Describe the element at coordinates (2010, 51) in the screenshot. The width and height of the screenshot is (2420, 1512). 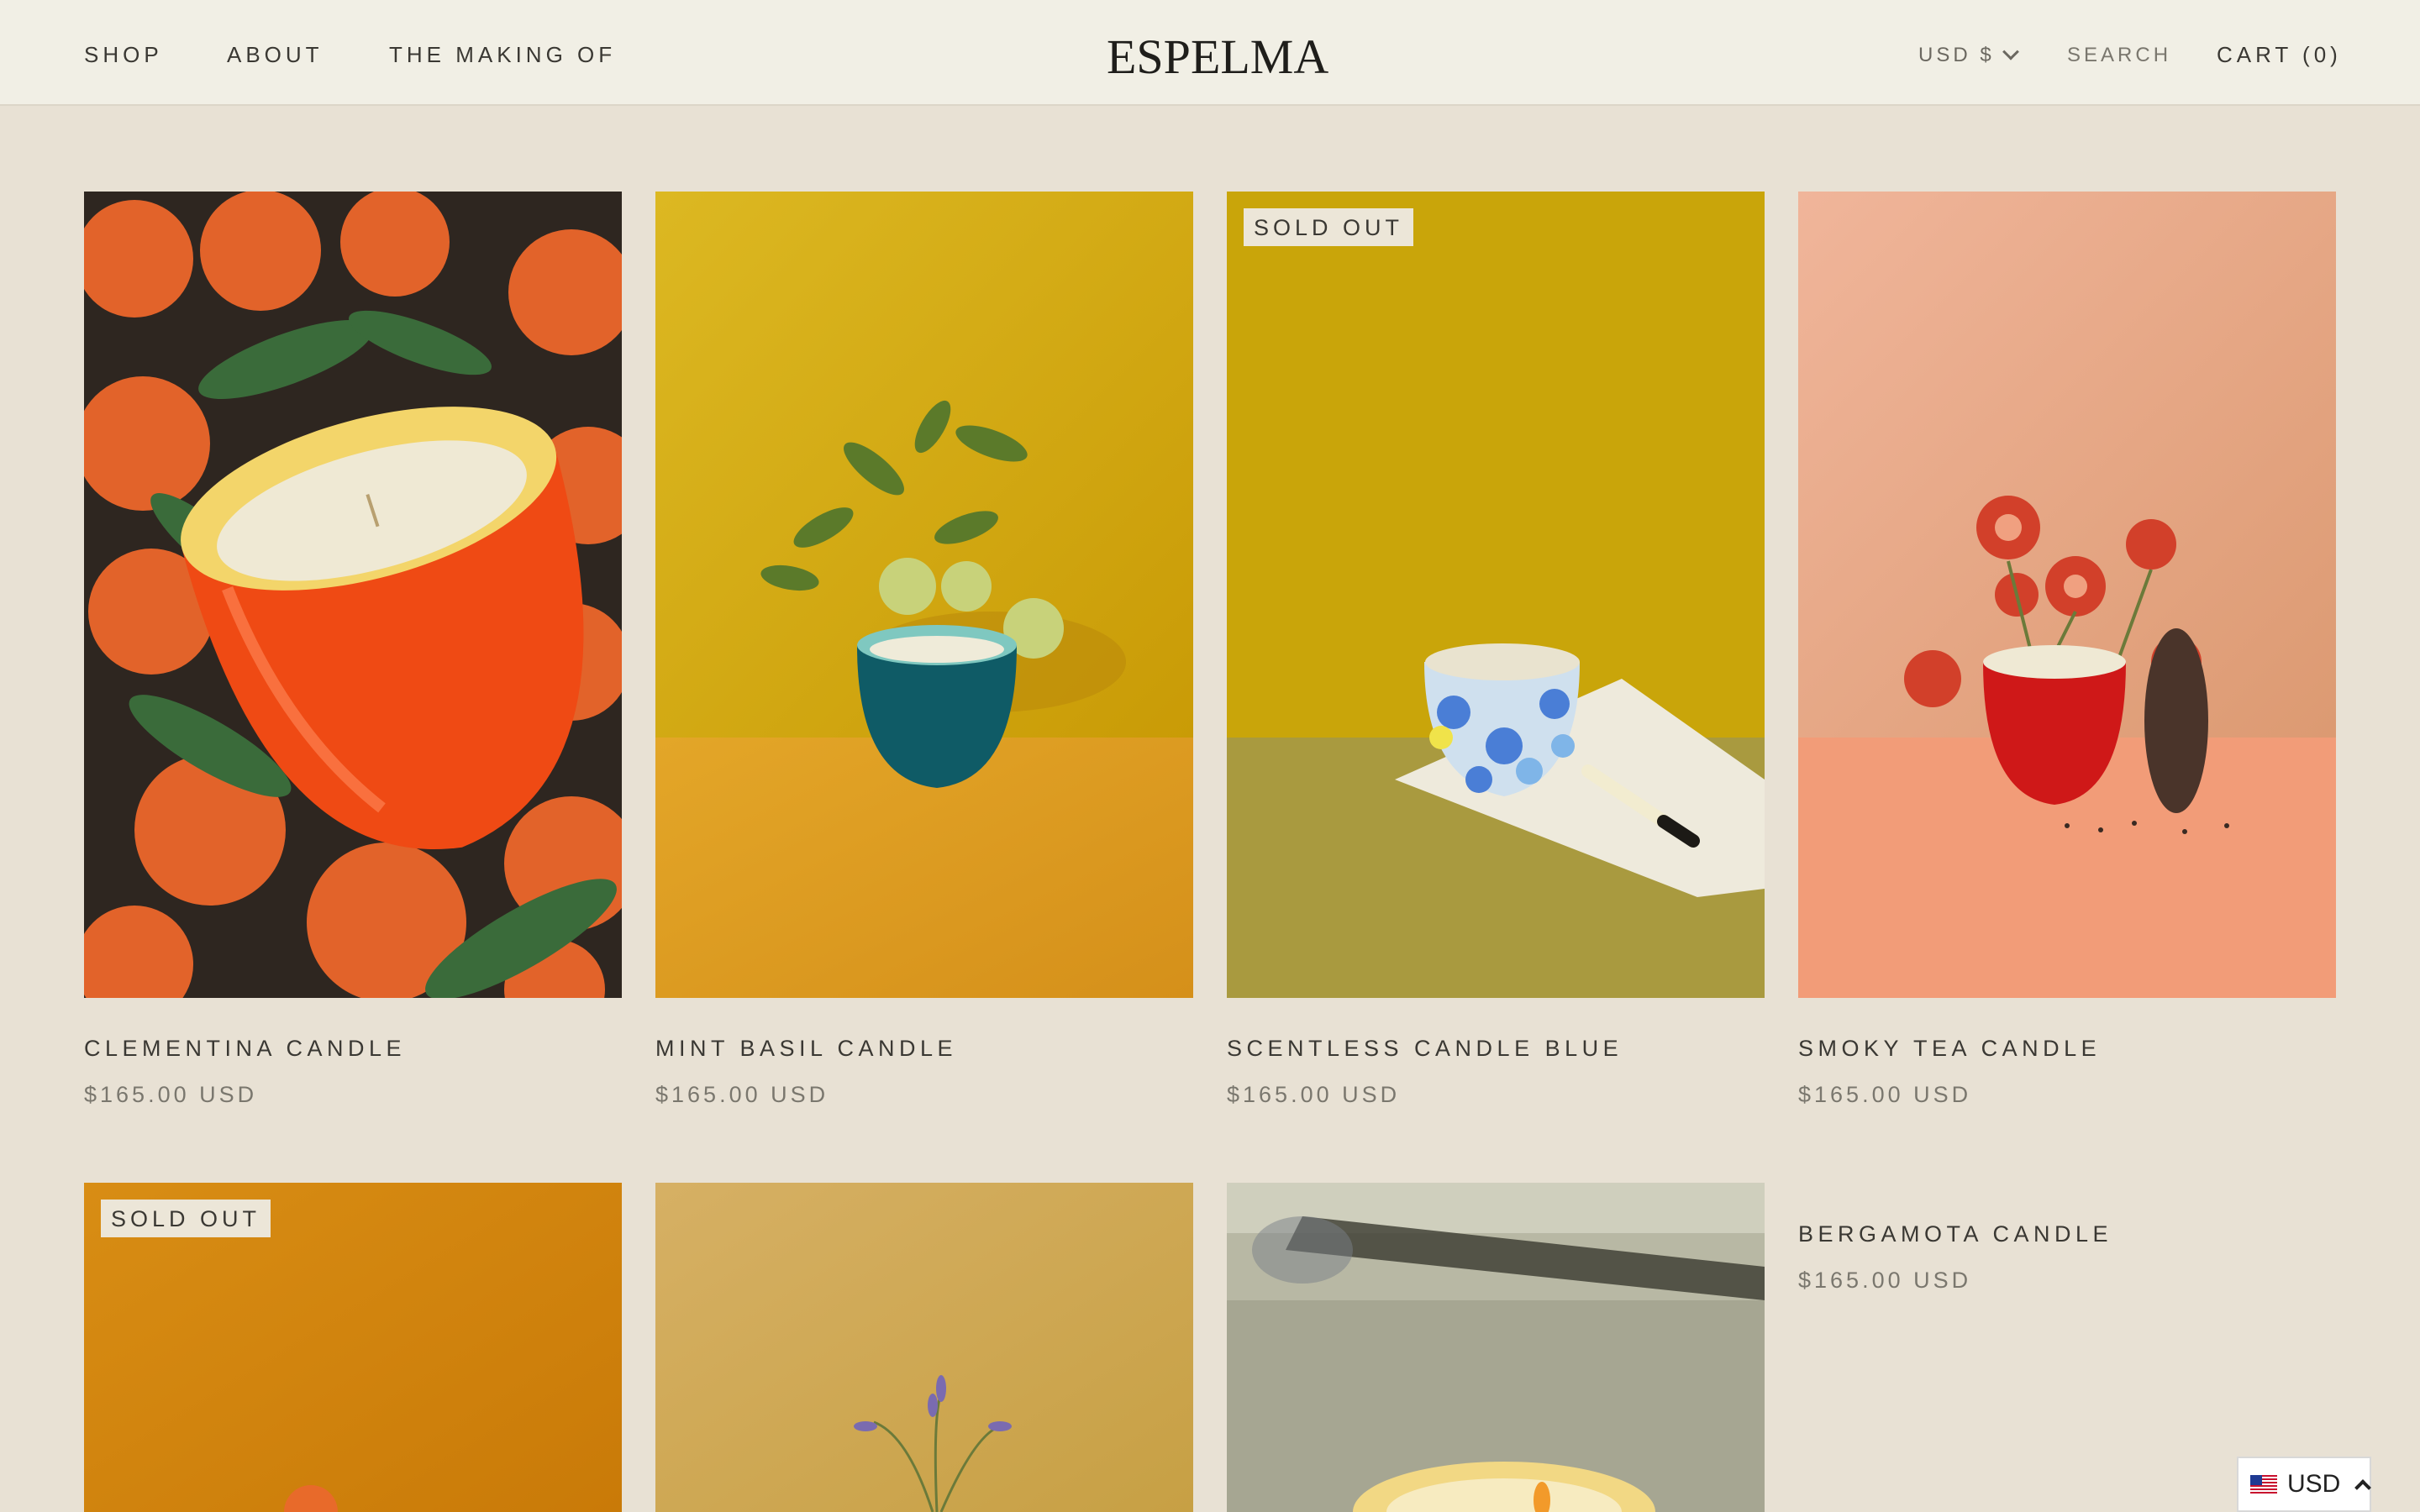
I see `chevron-down-icon` at that location.